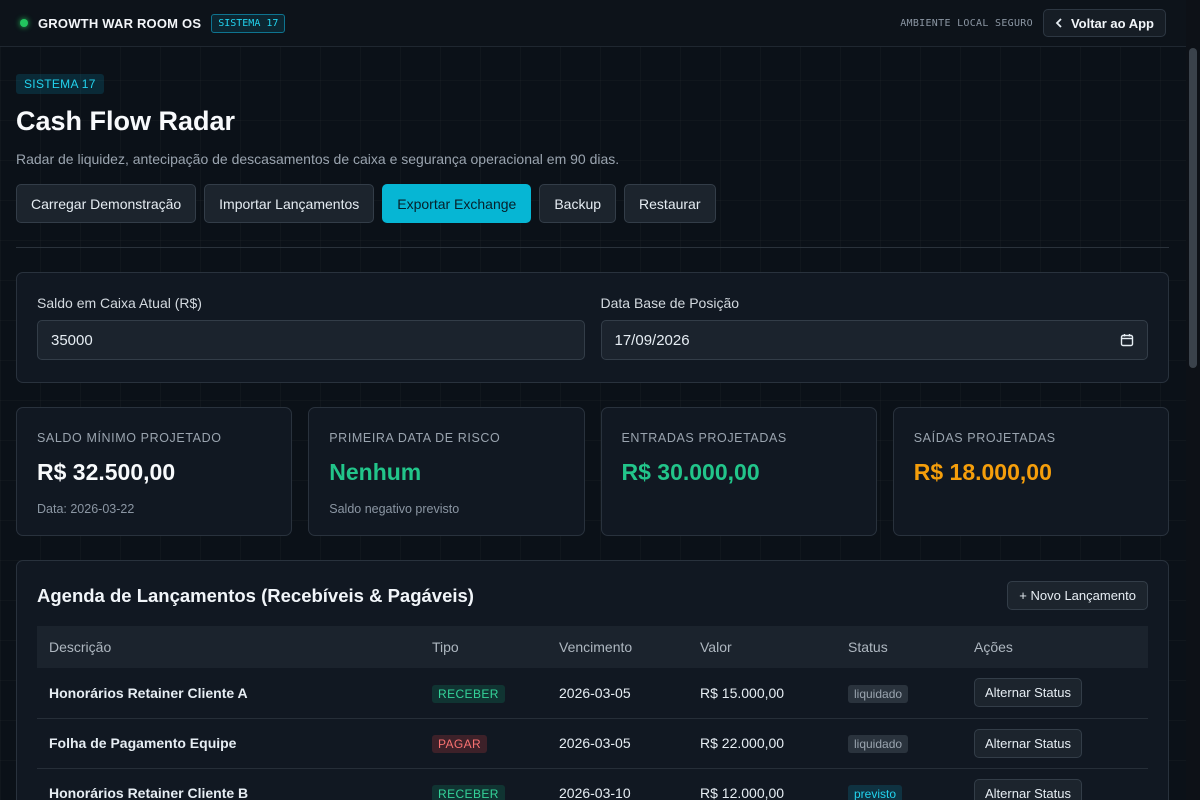  What do you see at coordinates (106, 472) in the screenshot?
I see `kpi-value: R$ 32.500,00` at bounding box center [106, 472].